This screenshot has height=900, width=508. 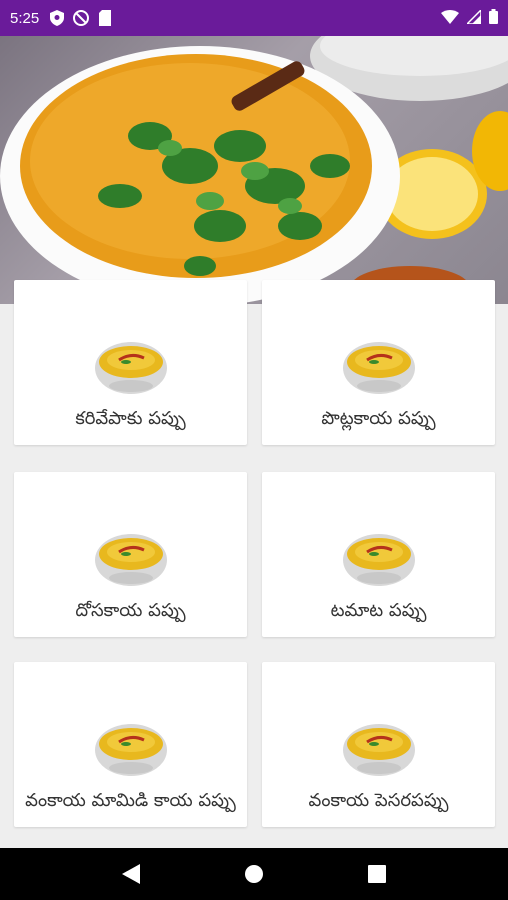 What do you see at coordinates (105, 18) in the screenshot?
I see `sd-card-icon` at bounding box center [105, 18].